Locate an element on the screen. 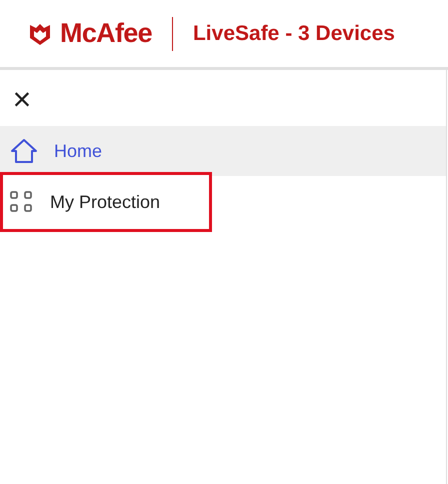 The image size is (448, 484). product-title: LiveSafe - 3 Devices is located at coordinates (293, 33).